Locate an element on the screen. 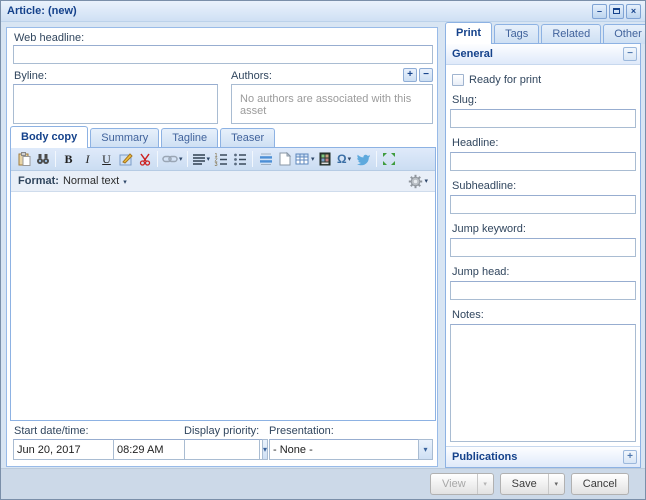  close-button: × is located at coordinates (633, 11).